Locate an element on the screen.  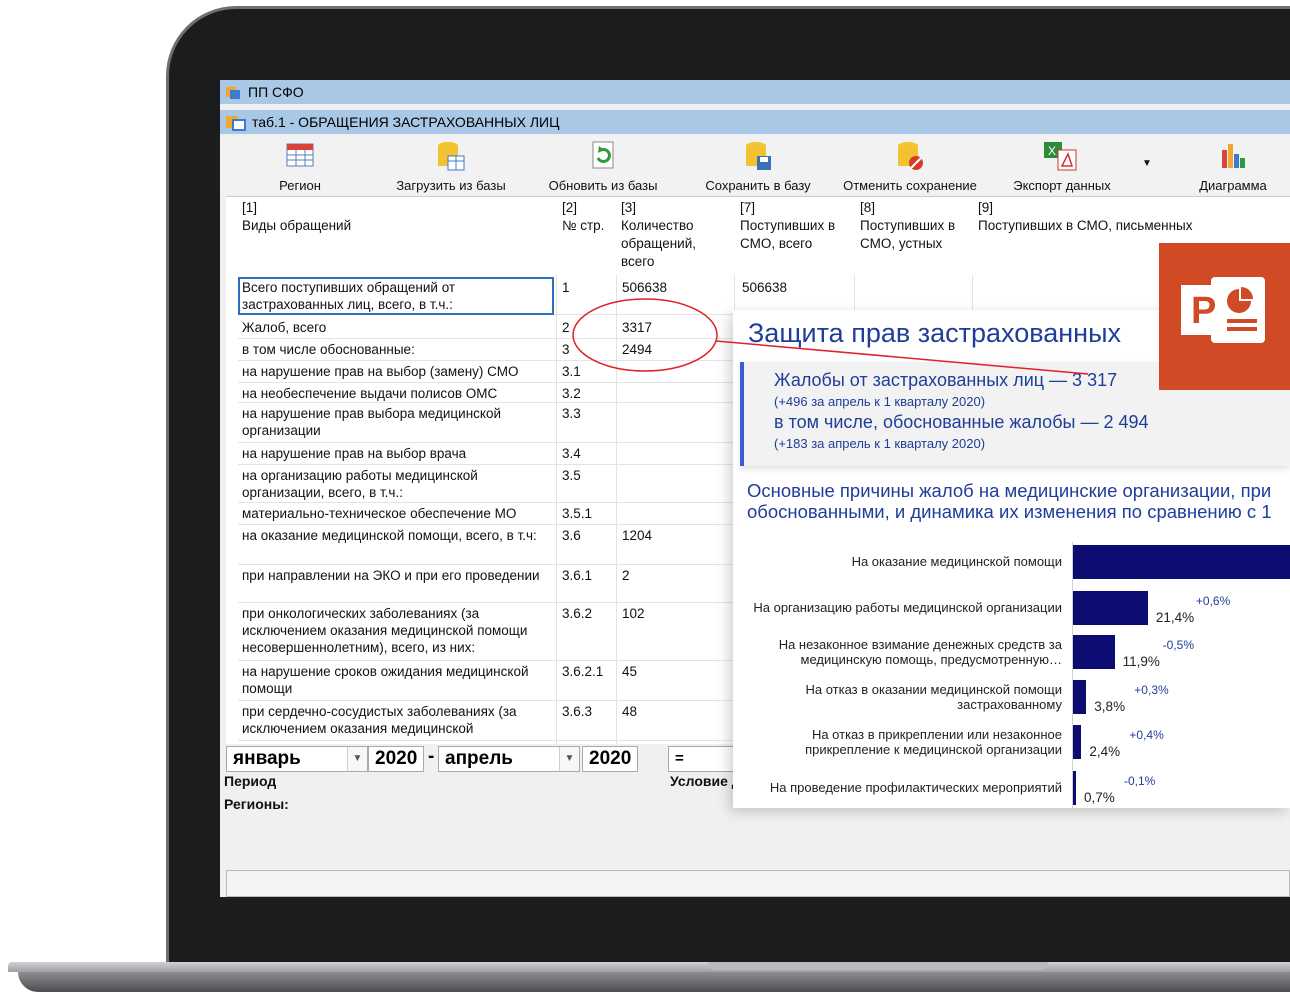
cell-line-number: 3.6.1 is located at coordinates (590, 575).